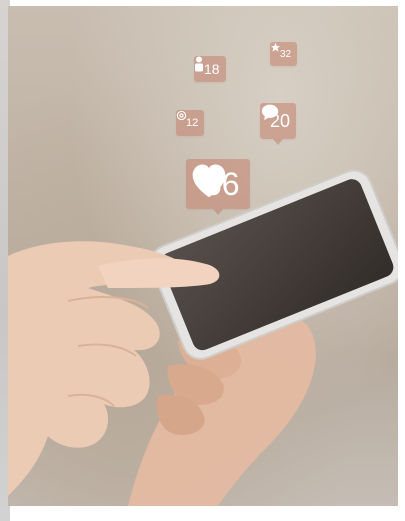 The width and height of the screenshot is (405, 521). I want to click on mentions-badge: 12, so click(190, 123).